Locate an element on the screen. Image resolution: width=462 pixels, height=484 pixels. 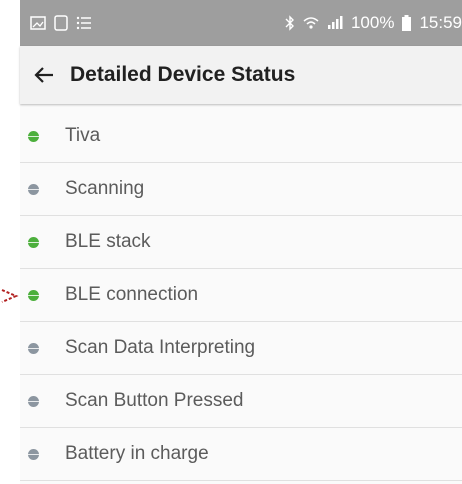
image-icon is located at coordinates (38, 23).